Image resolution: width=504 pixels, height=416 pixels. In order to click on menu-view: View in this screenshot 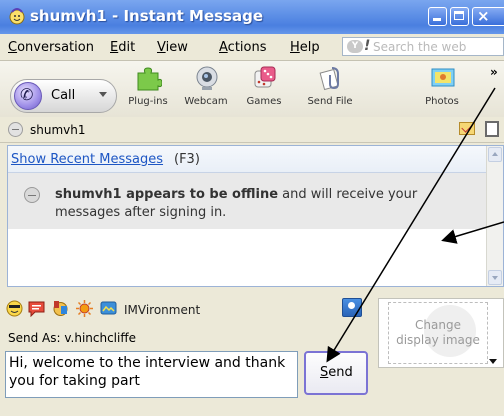, I will do `click(172, 47)`.